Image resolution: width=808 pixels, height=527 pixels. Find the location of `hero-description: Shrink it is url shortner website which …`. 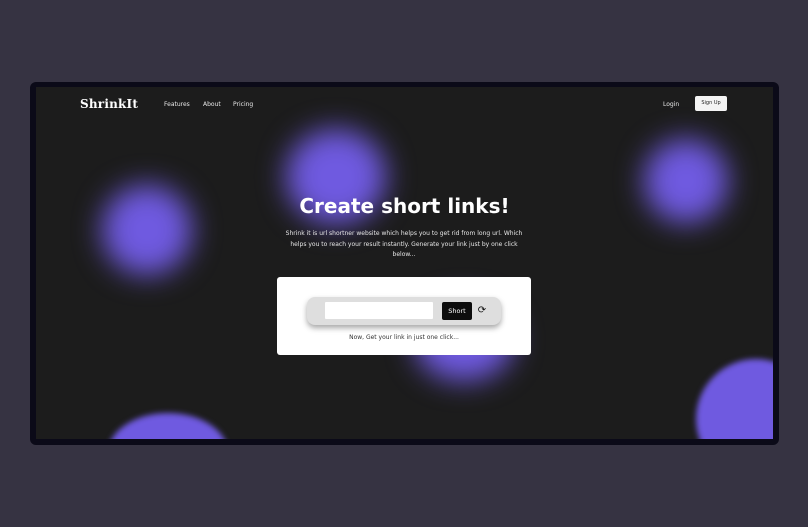

hero-description: Shrink it is url shortner website which … is located at coordinates (404, 244).